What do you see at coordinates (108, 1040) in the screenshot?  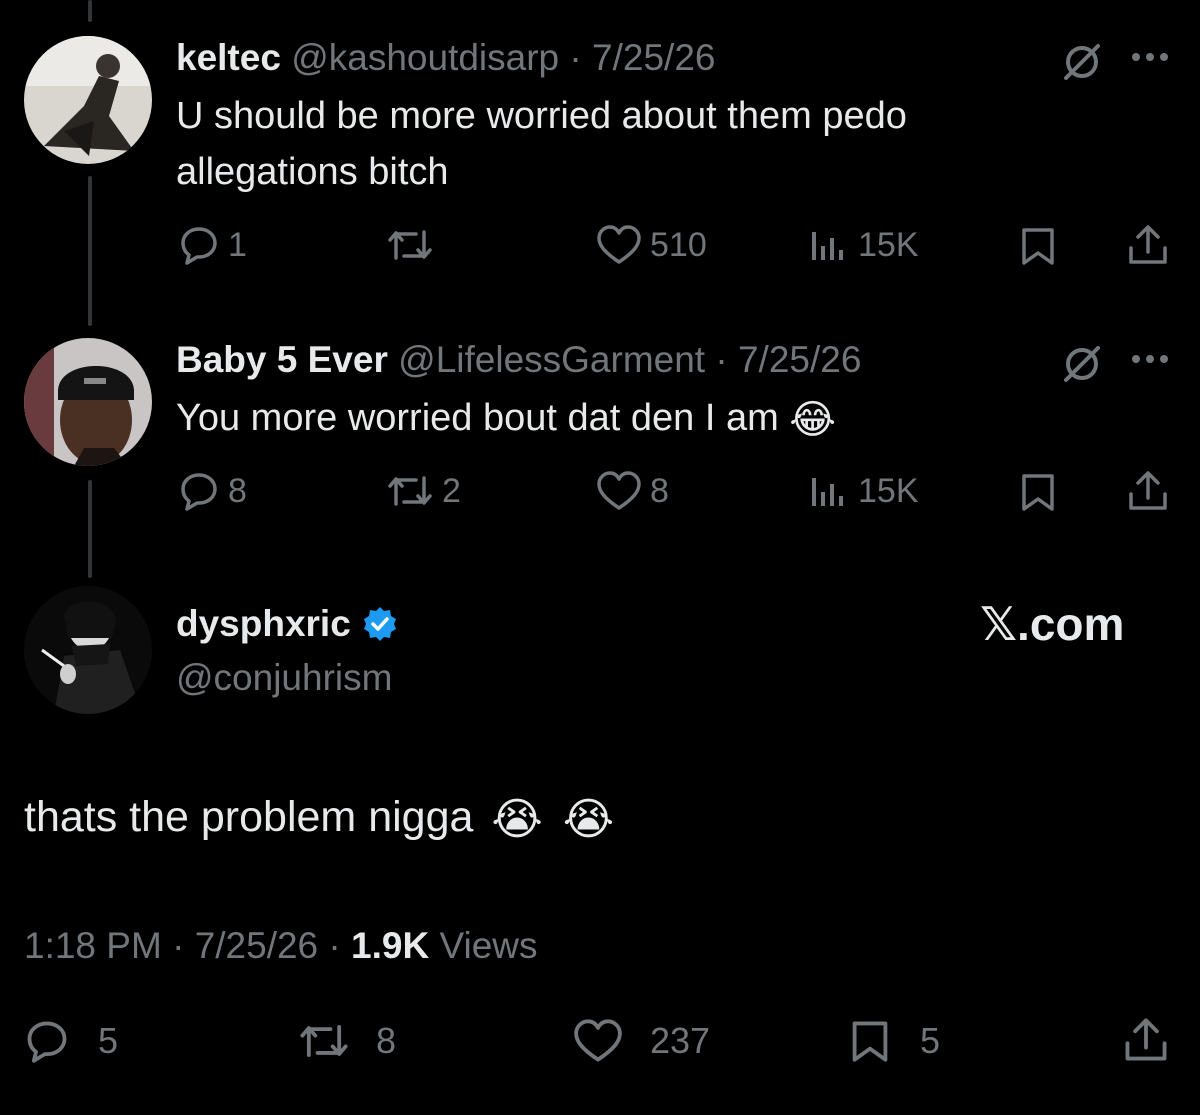 I see `reply-count: 5` at bounding box center [108, 1040].